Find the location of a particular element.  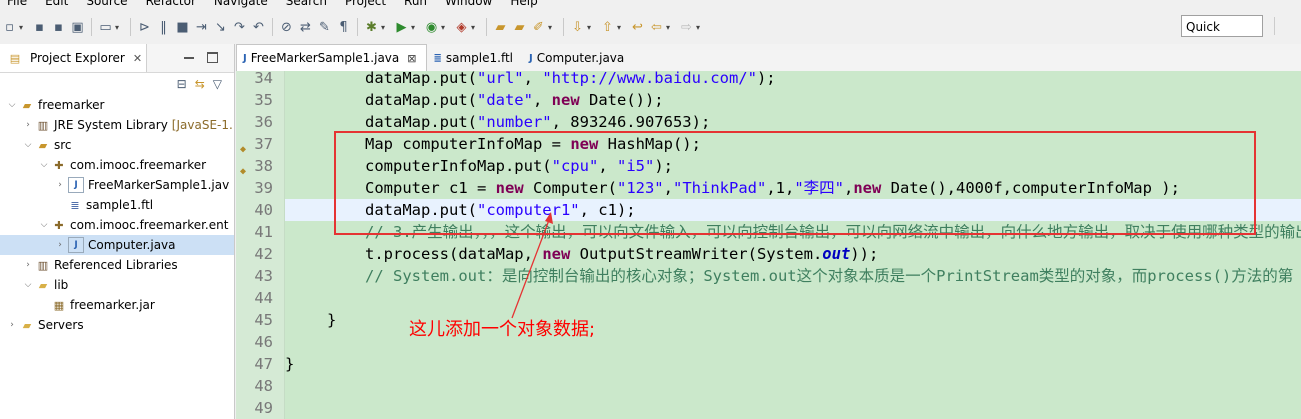

annotation-text: 这儿添加一个对象数据; is located at coordinates (502, 329).